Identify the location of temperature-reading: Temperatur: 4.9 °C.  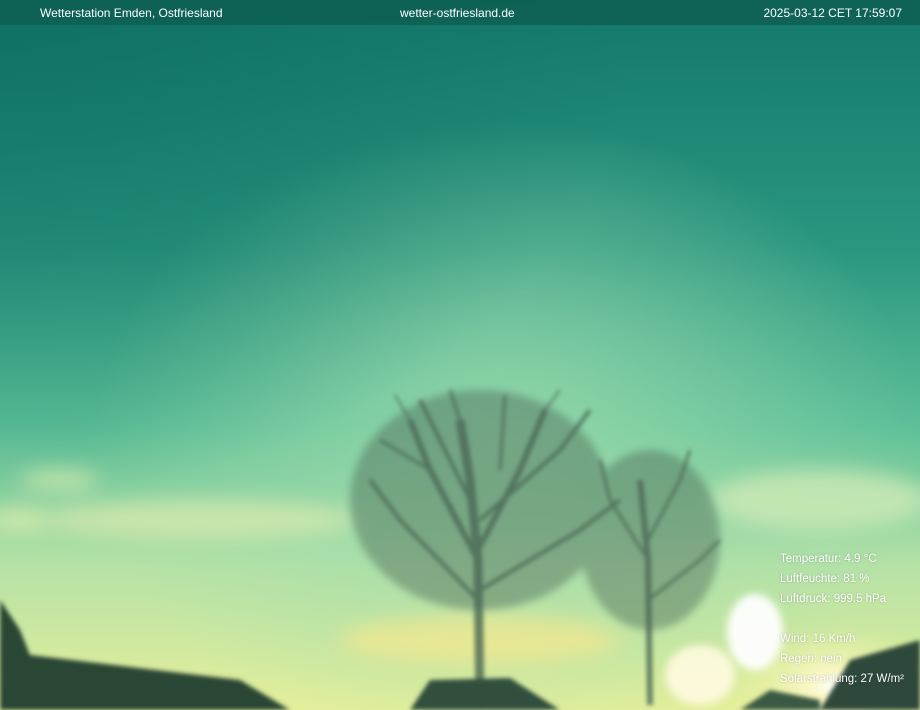
(828, 559).